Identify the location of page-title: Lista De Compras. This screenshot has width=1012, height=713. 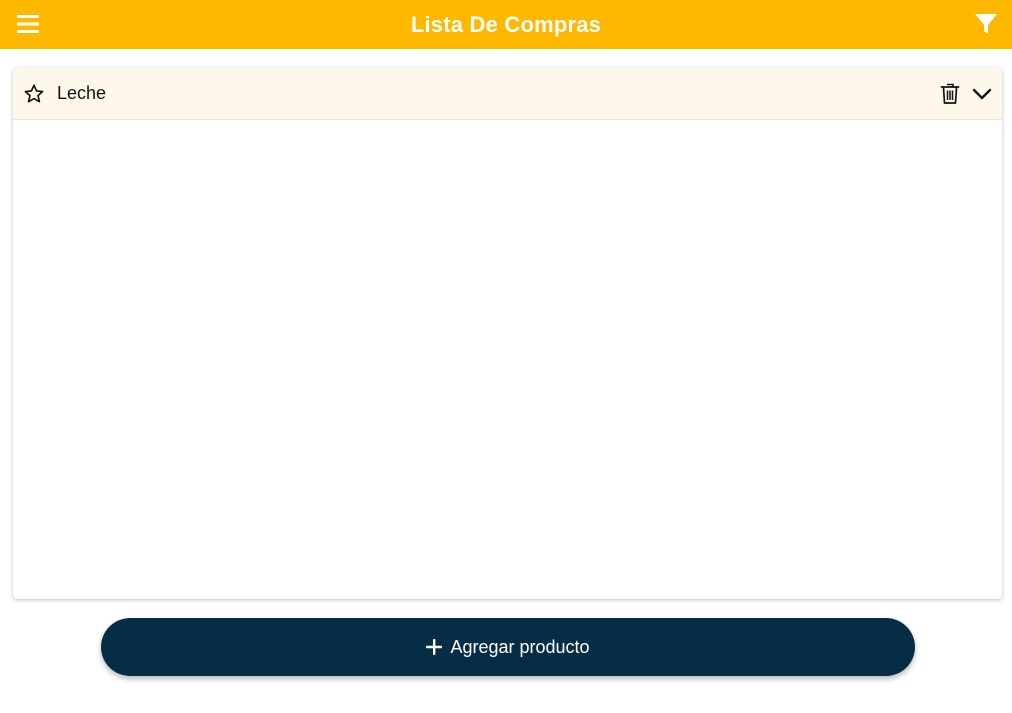
(506, 24).